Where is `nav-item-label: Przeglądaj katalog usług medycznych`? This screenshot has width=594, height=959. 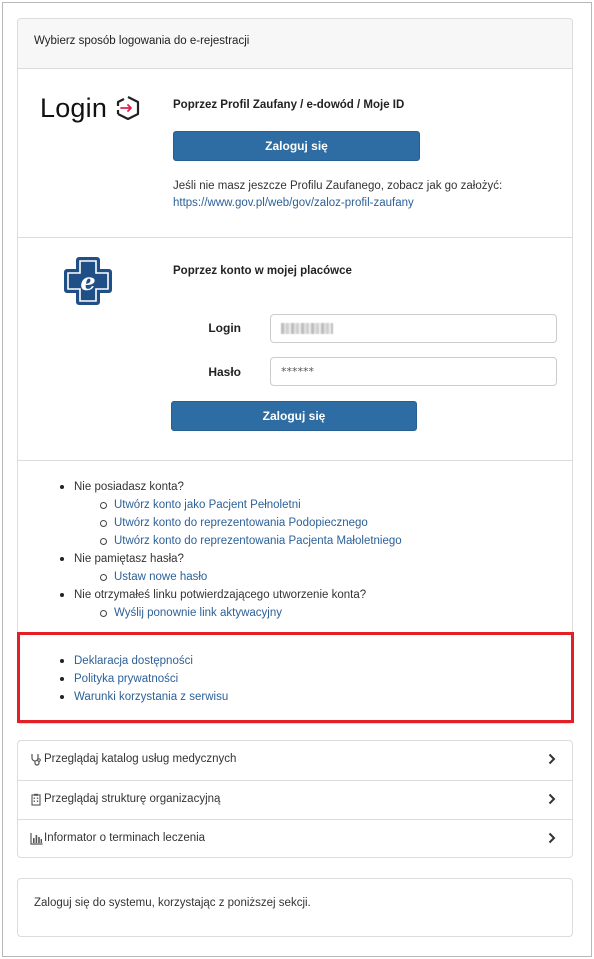 nav-item-label: Przeglądaj katalog usług medycznych is located at coordinates (140, 759).